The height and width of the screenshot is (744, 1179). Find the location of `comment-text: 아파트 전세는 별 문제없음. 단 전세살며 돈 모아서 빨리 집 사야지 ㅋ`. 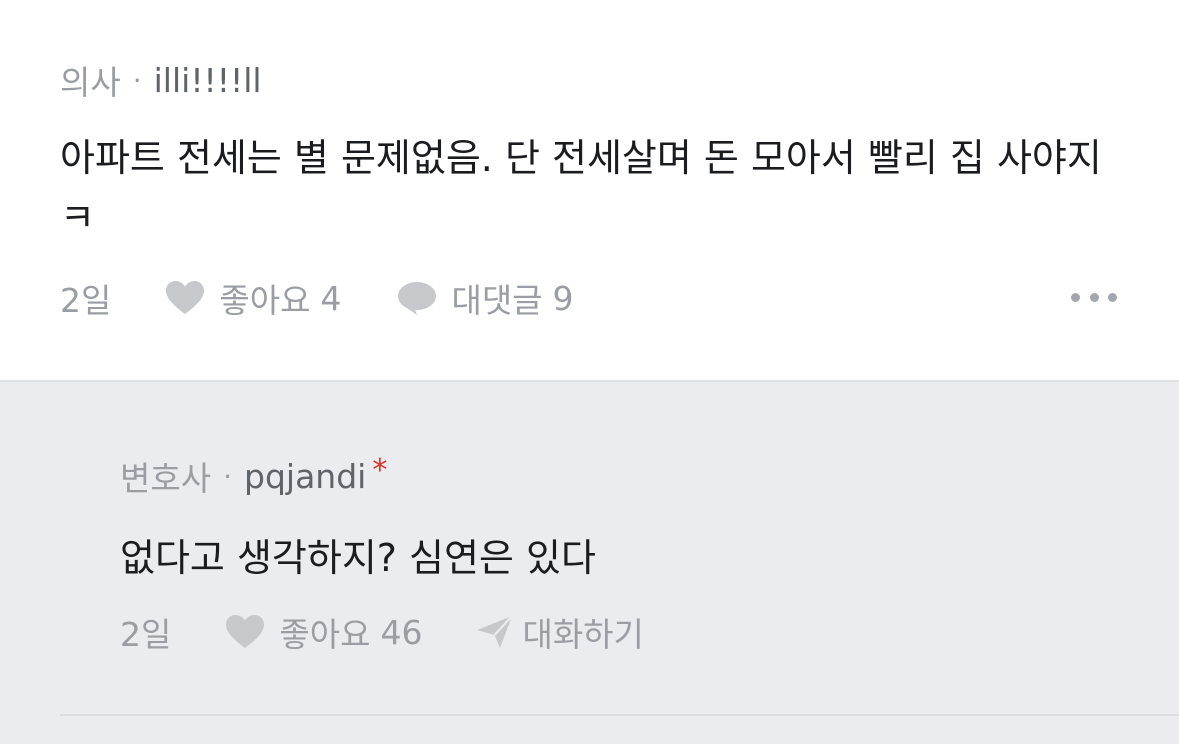

comment-text: 아파트 전세는 별 문제없음. 단 전세살며 돈 모아서 빨리 집 사야지 ㅋ is located at coordinates (581, 188).